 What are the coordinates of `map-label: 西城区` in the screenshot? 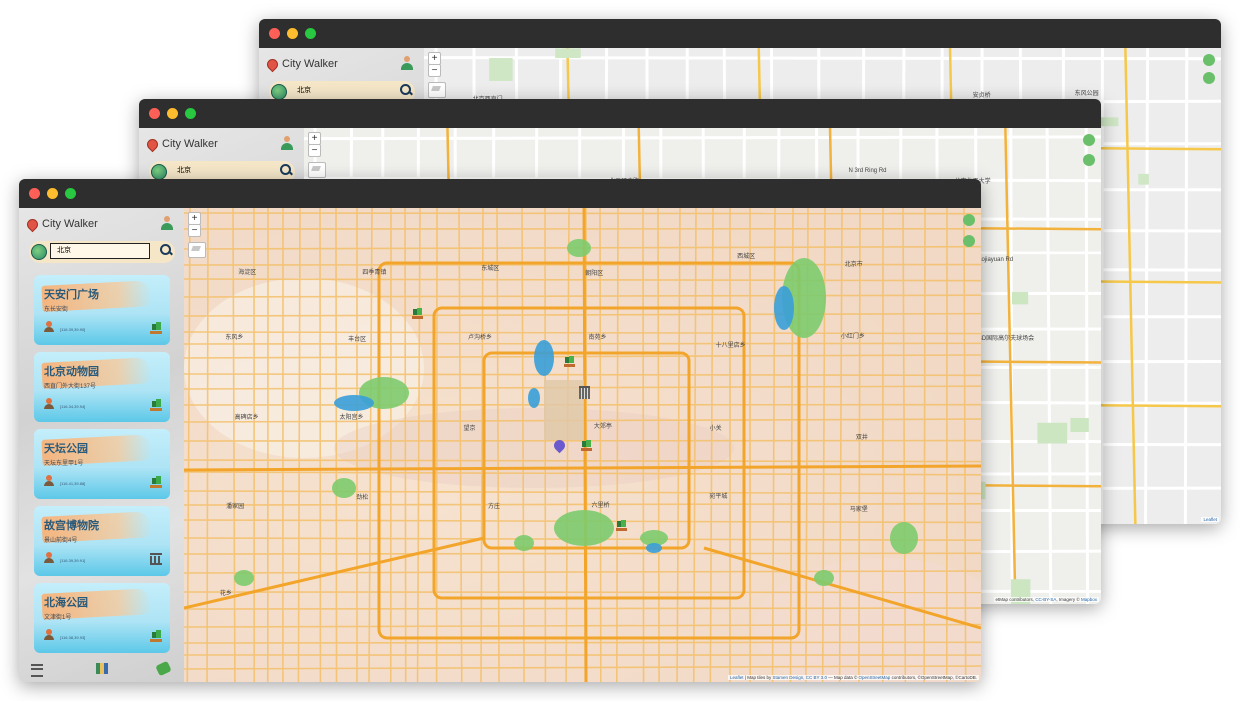 It's located at (746, 256).